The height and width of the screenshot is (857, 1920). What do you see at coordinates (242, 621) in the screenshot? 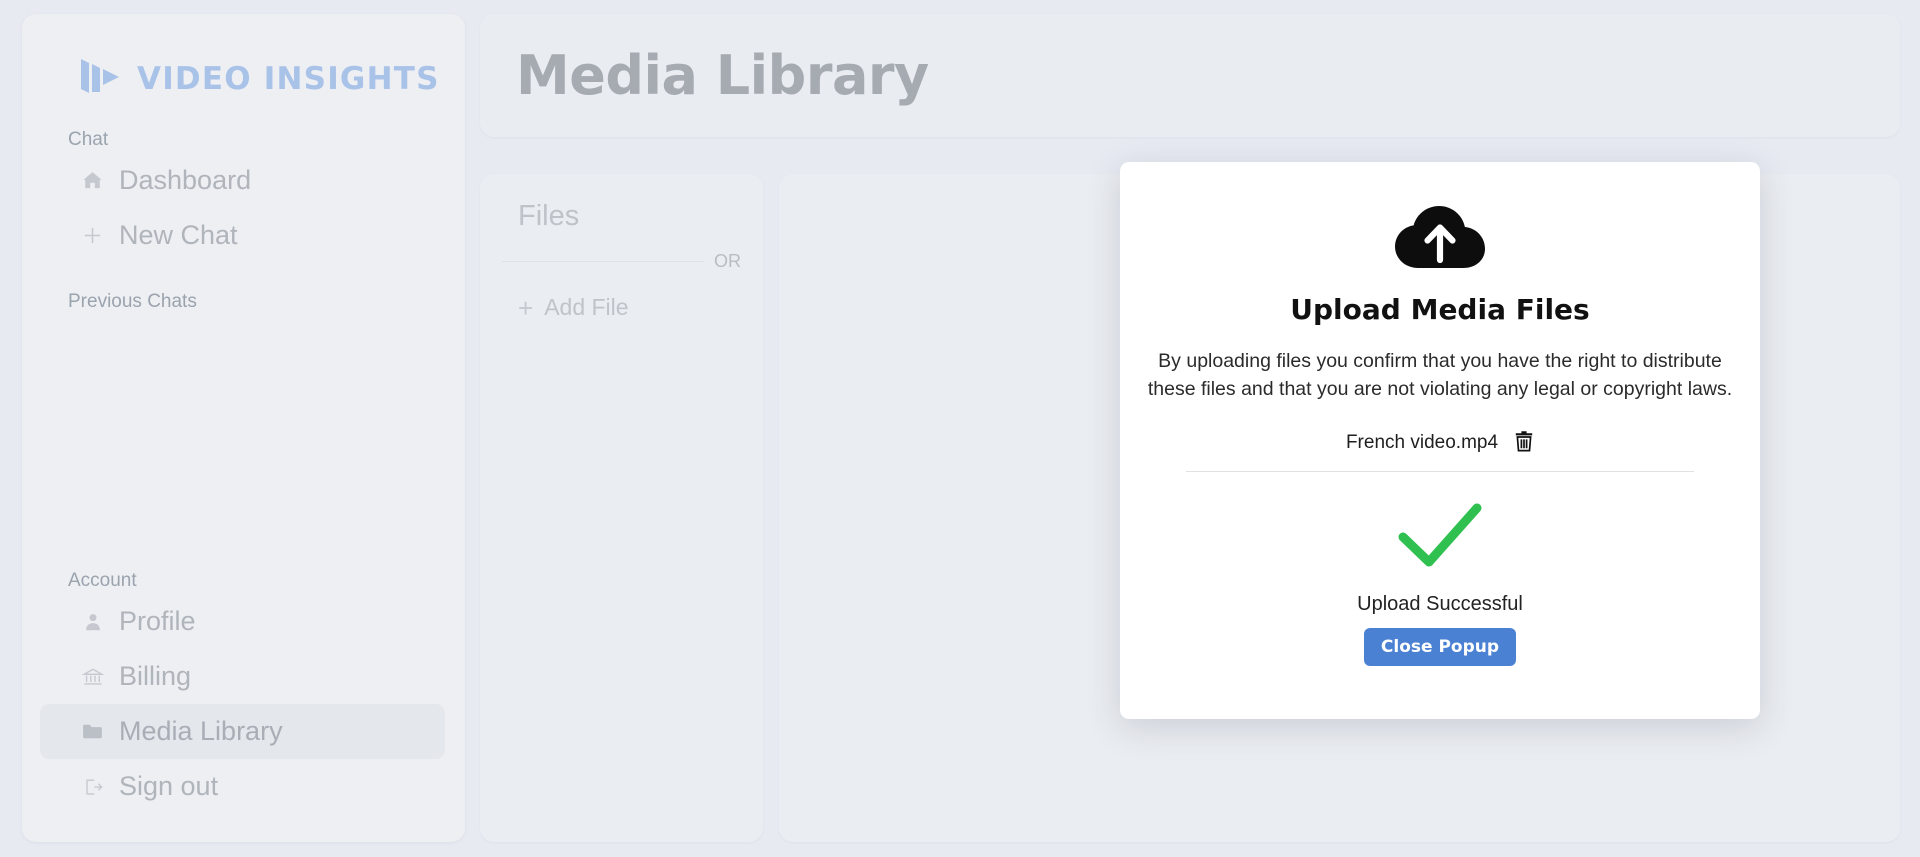
I see `sidebar-item-profile: Profile` at bounding box center [242, 621].